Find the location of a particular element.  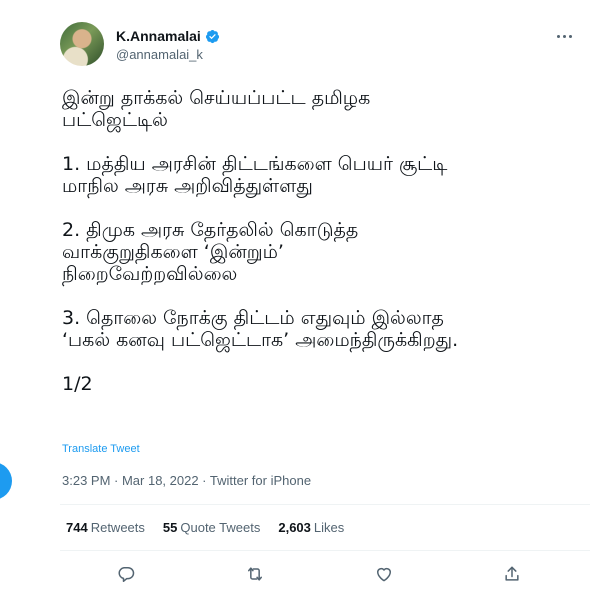

reply-button is located at coordinates (126, 574).